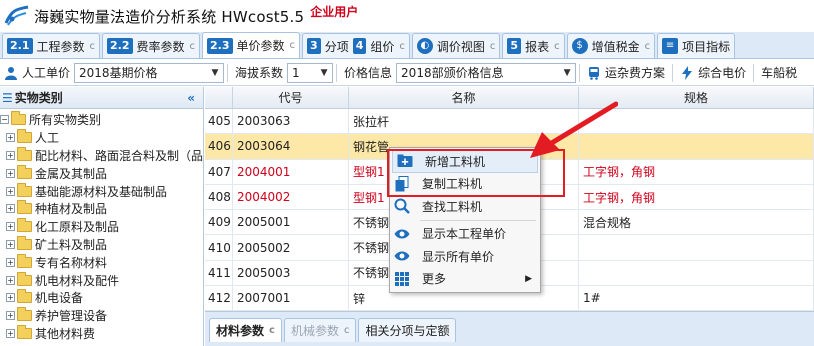 The height and width of the screenshot is (346, 814). I want to click on collapse-panel-icon: «, so click(191, 98).